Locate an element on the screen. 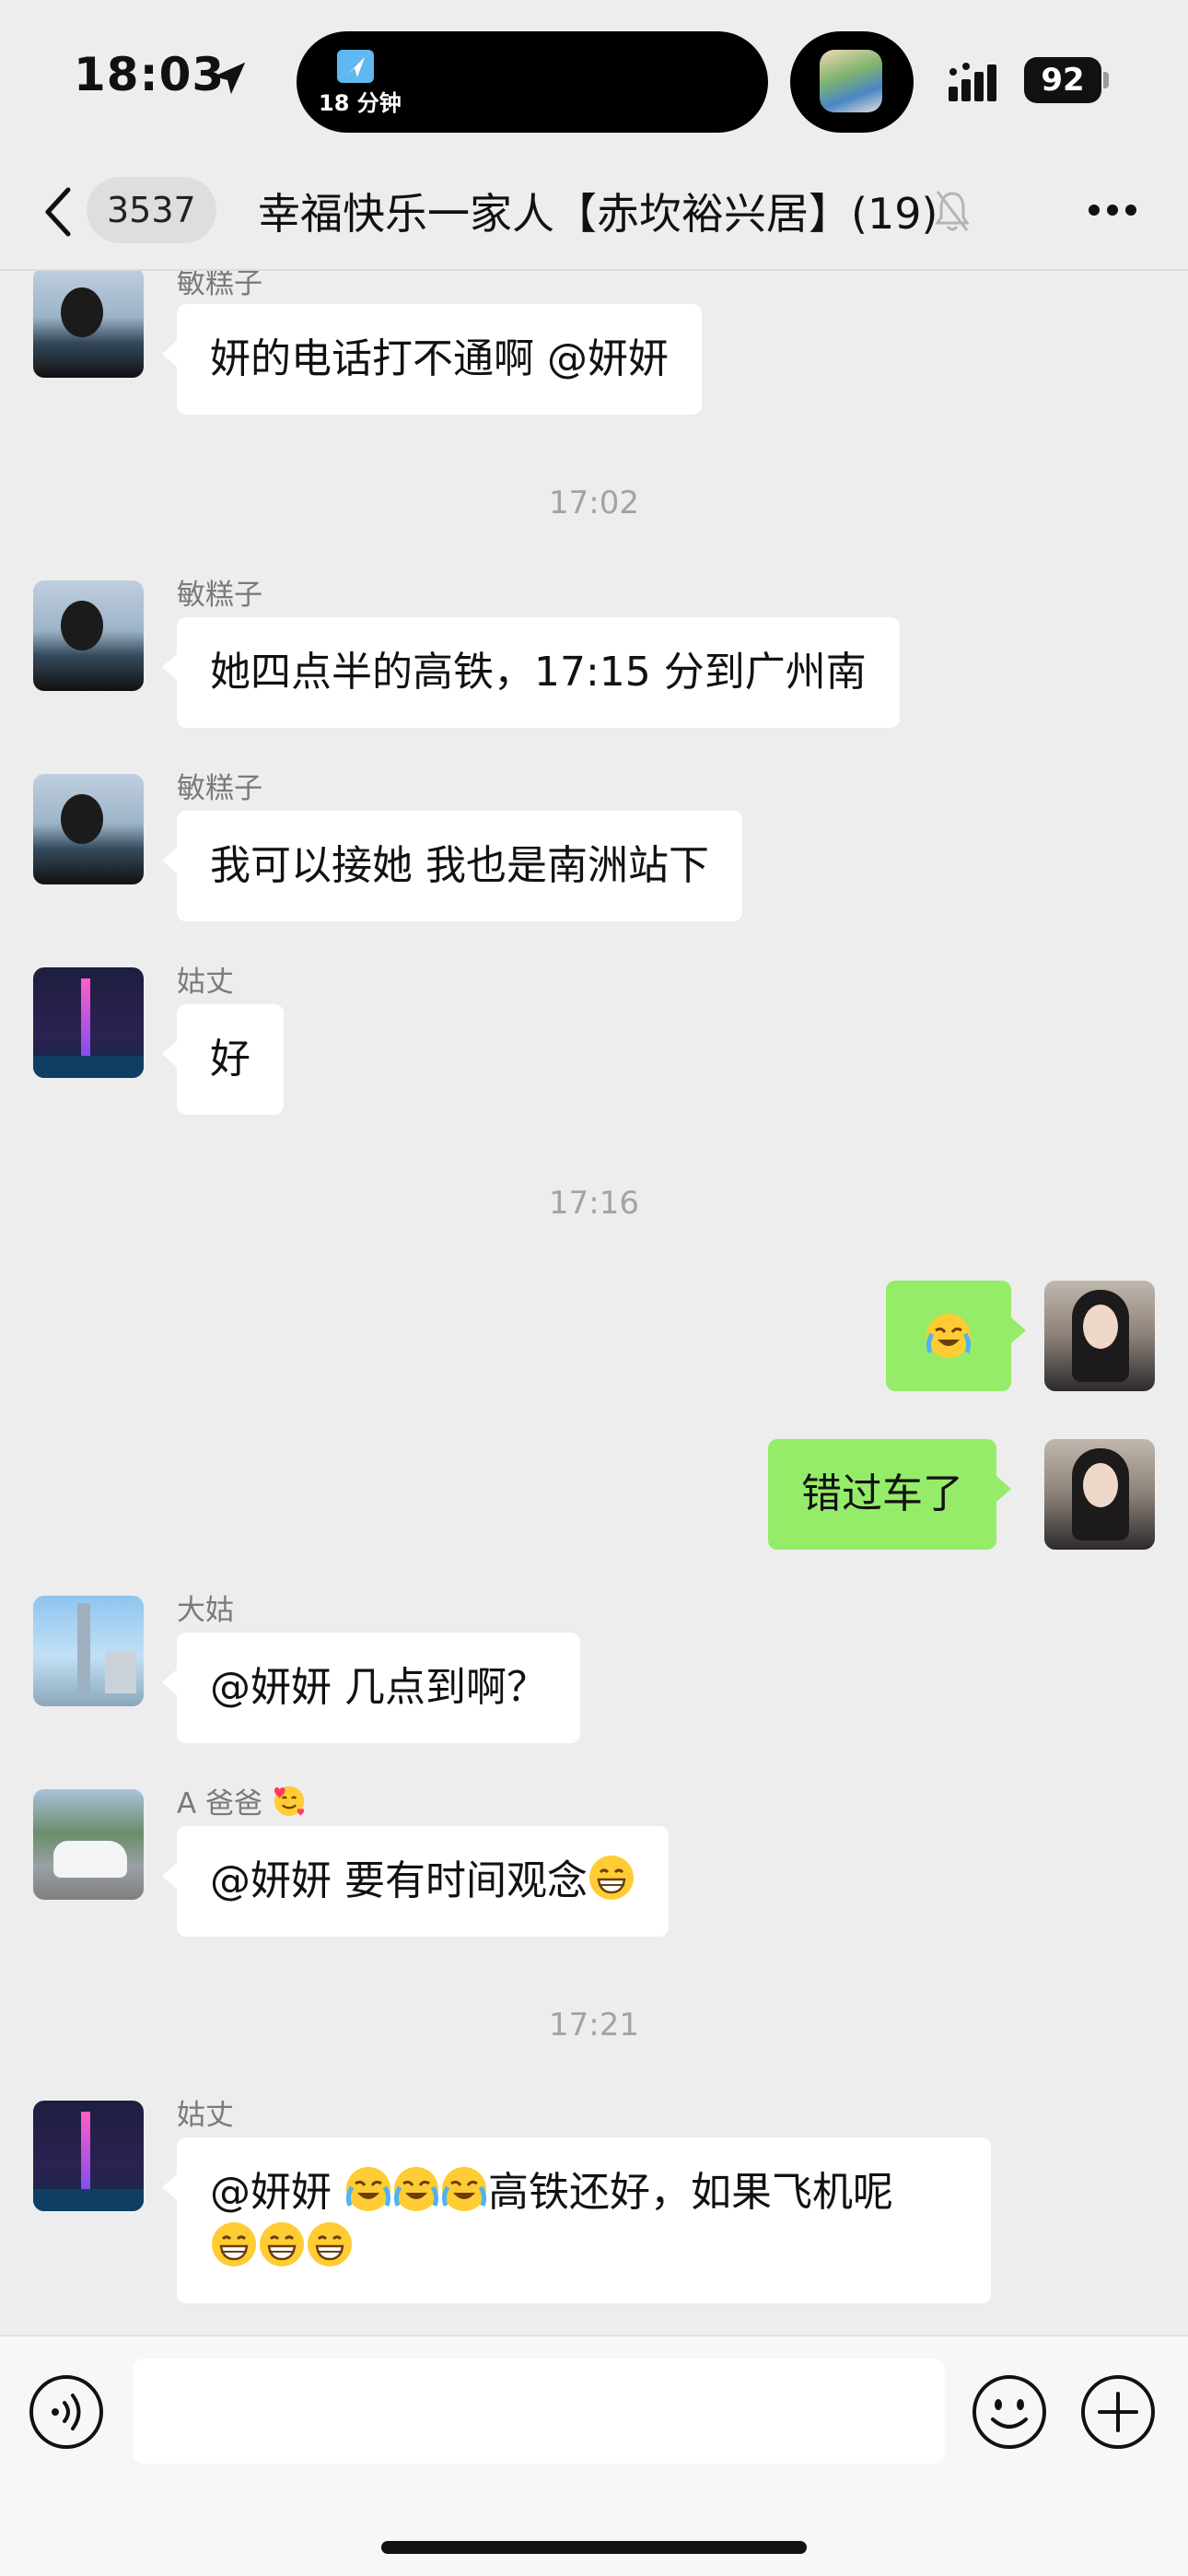 The width and height of the screenshot is (1188, 2576). cellular-signal-icon is located at coordinates (973, 82).